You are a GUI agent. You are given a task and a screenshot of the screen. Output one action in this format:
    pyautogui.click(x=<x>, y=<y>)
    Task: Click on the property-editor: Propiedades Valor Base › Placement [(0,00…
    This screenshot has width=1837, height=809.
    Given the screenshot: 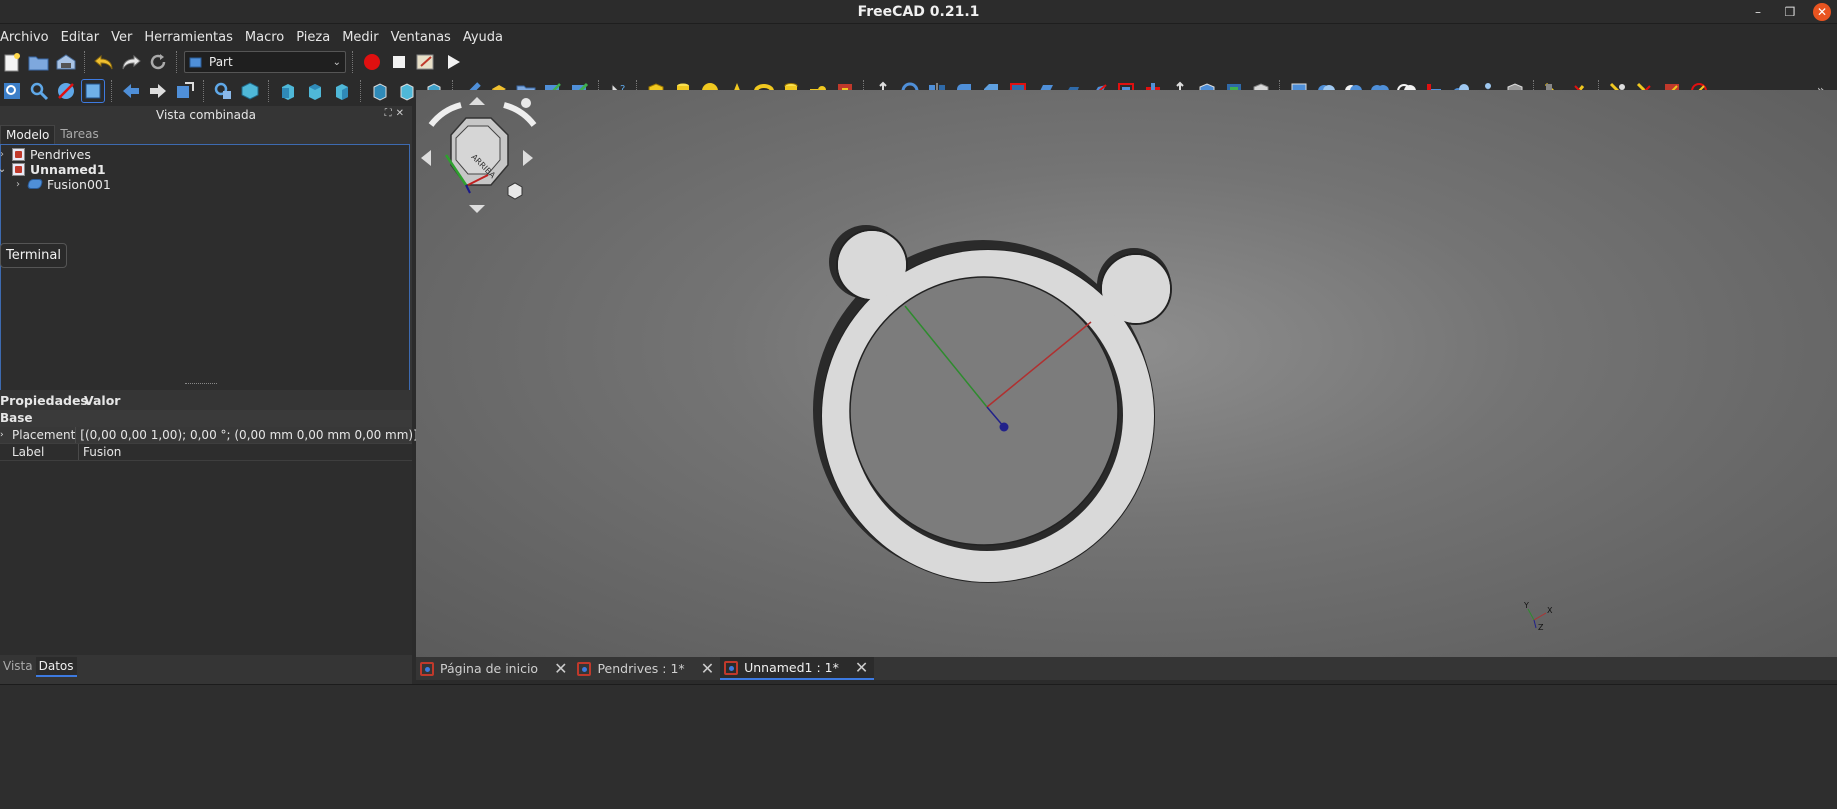 What is the action you would take?
    pyautogui.click(x=209, y=522)
    